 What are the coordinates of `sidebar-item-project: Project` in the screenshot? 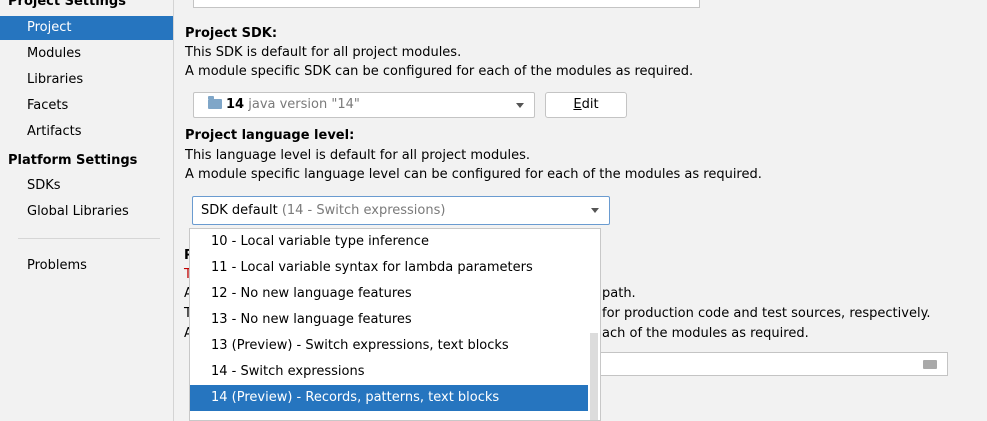 It's located at (86, 28).